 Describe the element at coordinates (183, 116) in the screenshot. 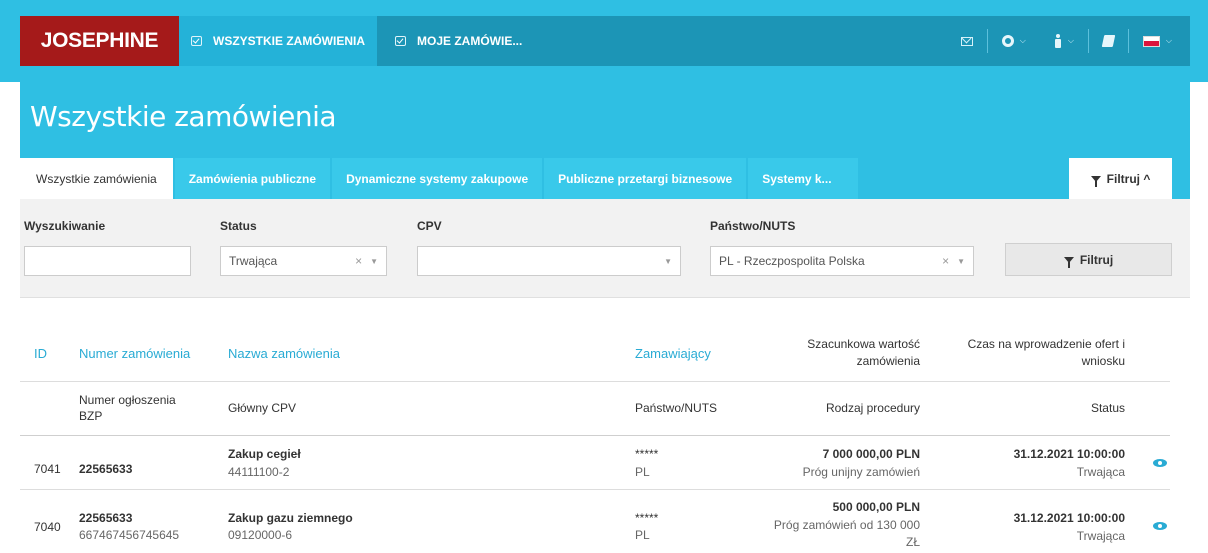

I see `page-title: Wszystkie zamówienia` at that location.